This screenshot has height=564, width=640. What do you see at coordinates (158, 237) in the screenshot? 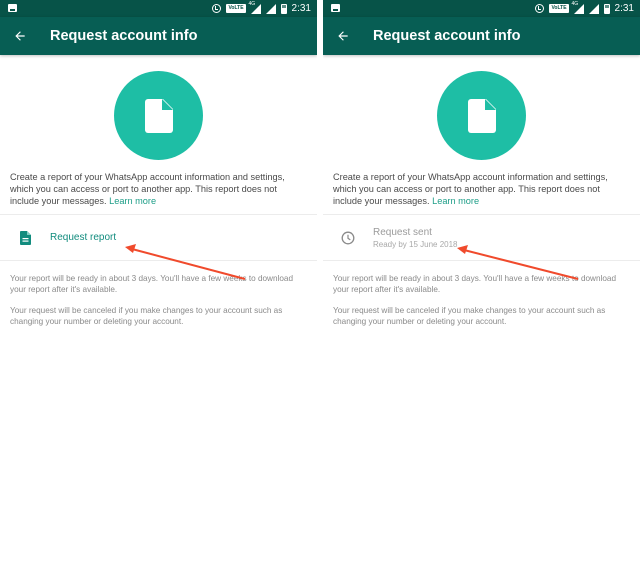
I see `request-report-button: Request report` at bounding box center [158, 237].